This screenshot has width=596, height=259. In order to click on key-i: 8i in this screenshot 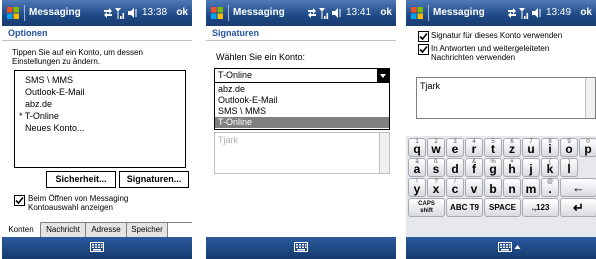, I will do `click(550, 147)`.